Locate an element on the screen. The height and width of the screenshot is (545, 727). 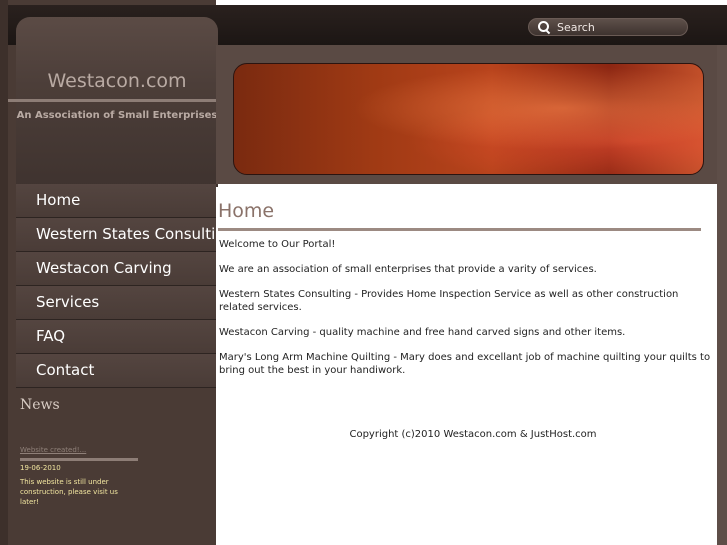
search-placeholder: Search is located at coordinates (576, 27).